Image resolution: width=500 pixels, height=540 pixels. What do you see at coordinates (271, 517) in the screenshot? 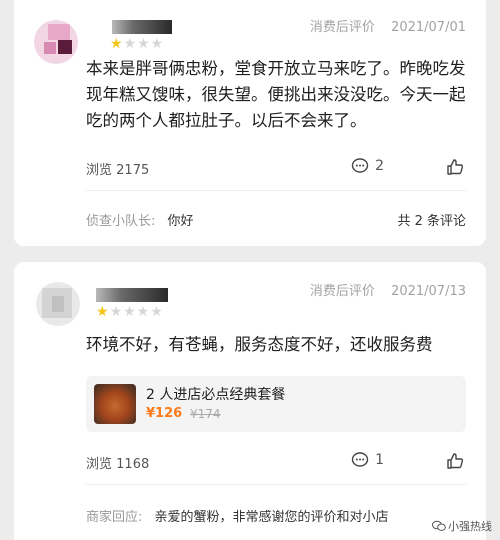
I see `reply-text: 亲爱的蟹粉，非常感谢您的评价和对小店` at bounding box center [271, 517].